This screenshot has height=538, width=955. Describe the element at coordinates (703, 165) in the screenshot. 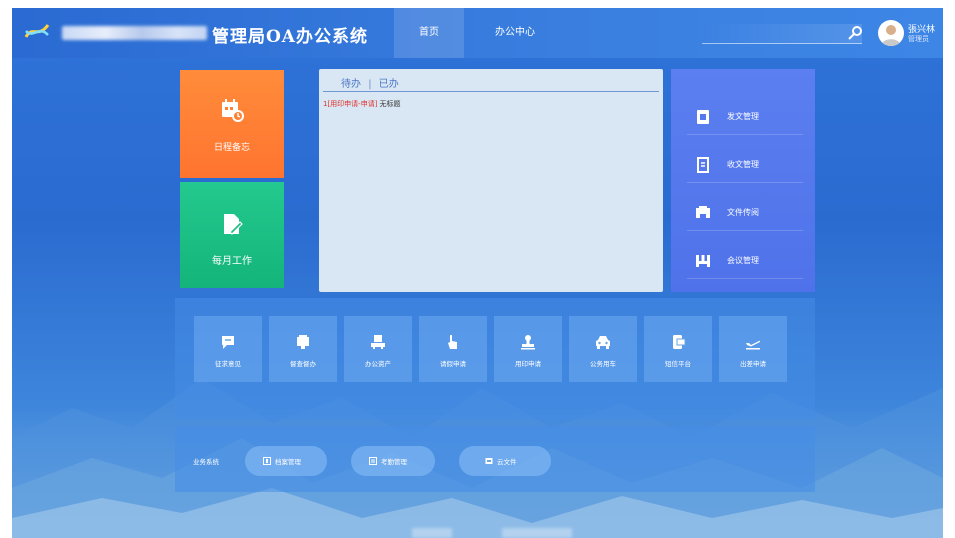

I see `receipt-icon` at that location.